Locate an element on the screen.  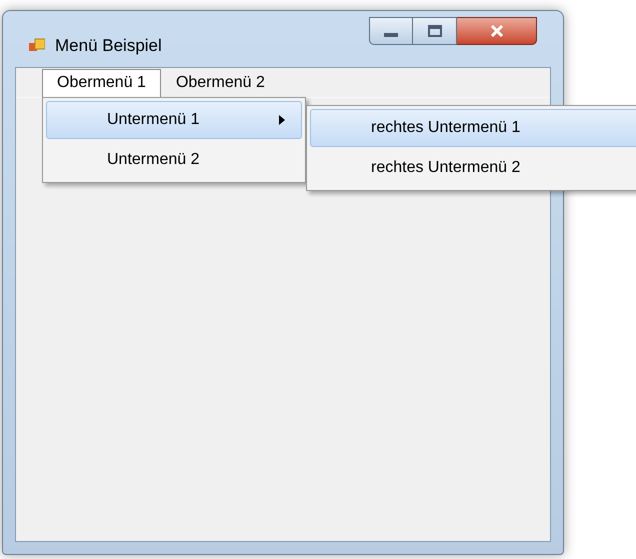
submenu-arrow-icon is located at coordinates (282, 120).